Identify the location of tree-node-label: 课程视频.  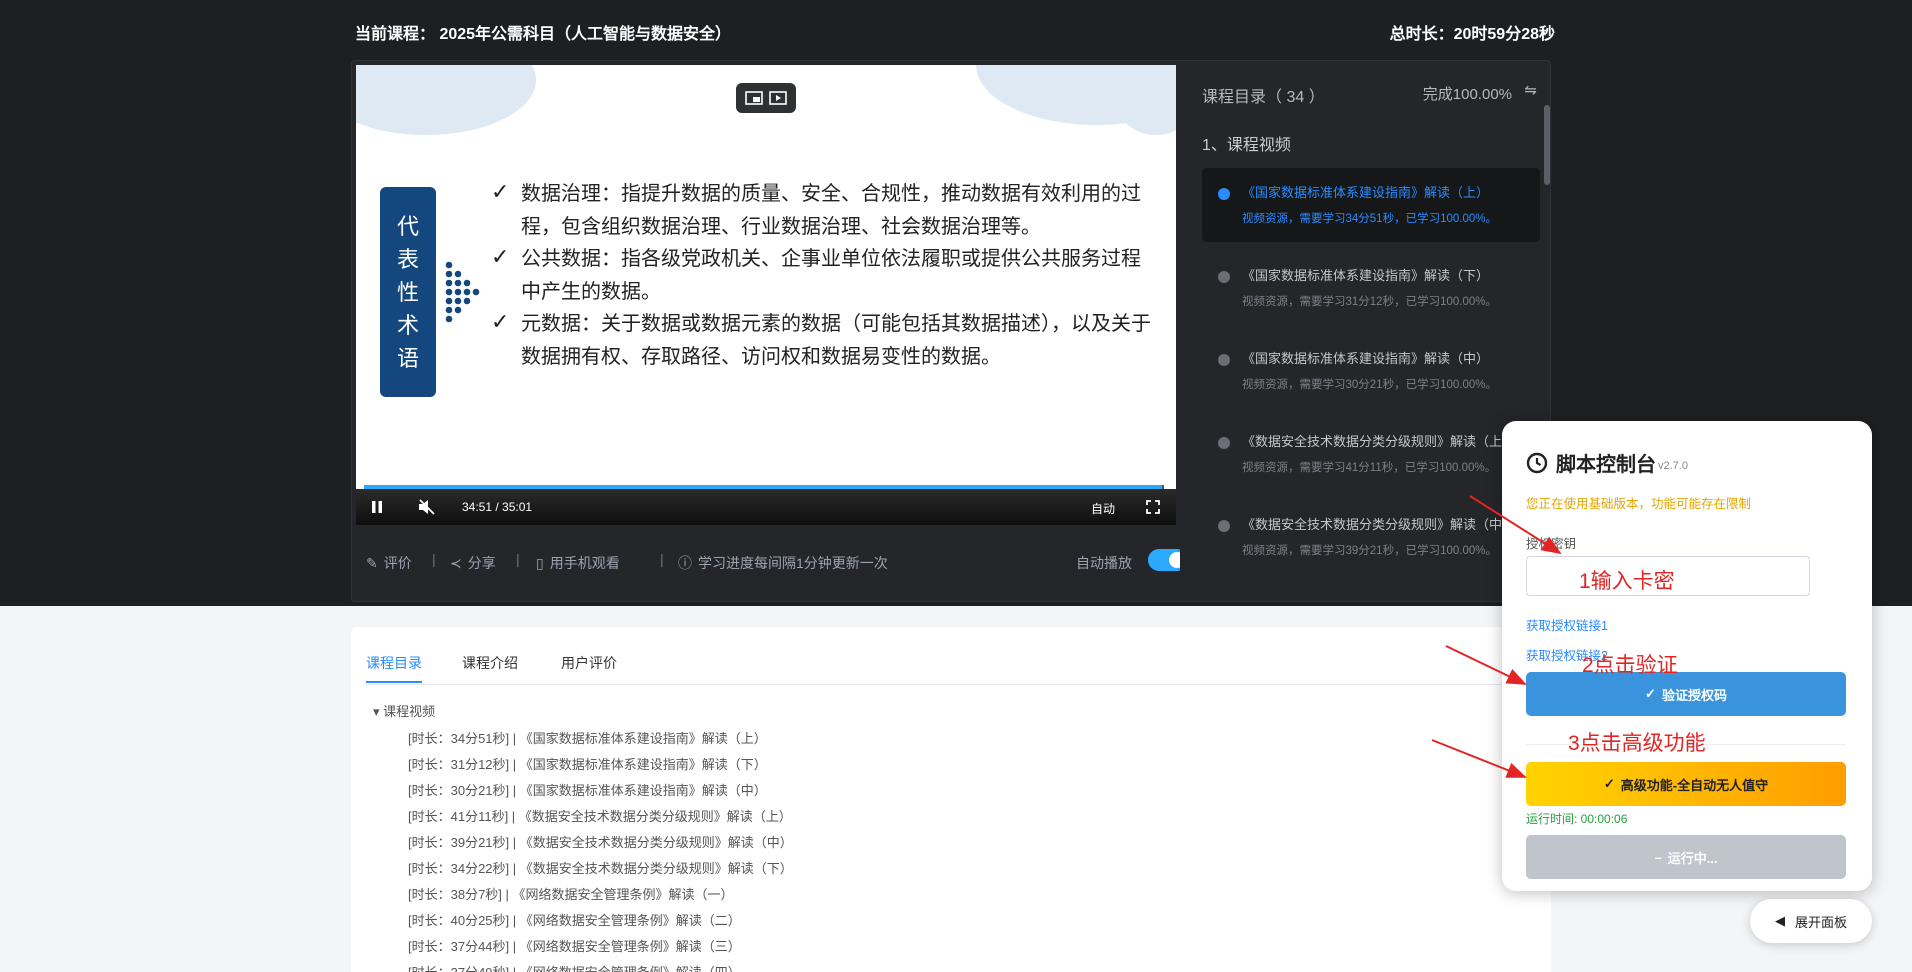
(409, 711).